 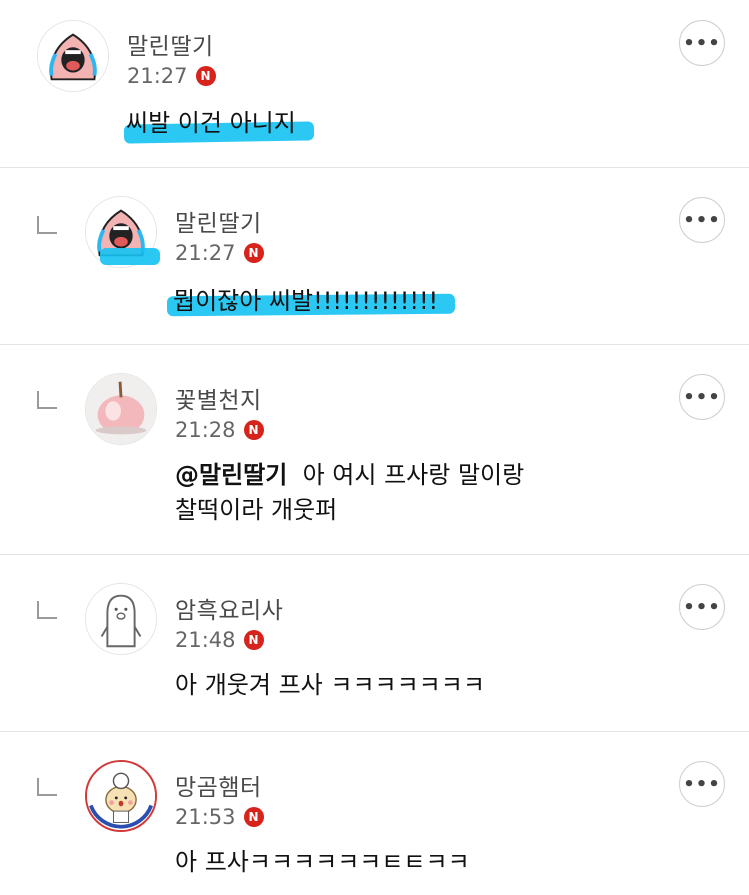 What do you see at coordinates (256, 510) in the screenshot?
I see `comment-line-2: 찰떡이라 개웃퍼` at bounding box center [256, 510].